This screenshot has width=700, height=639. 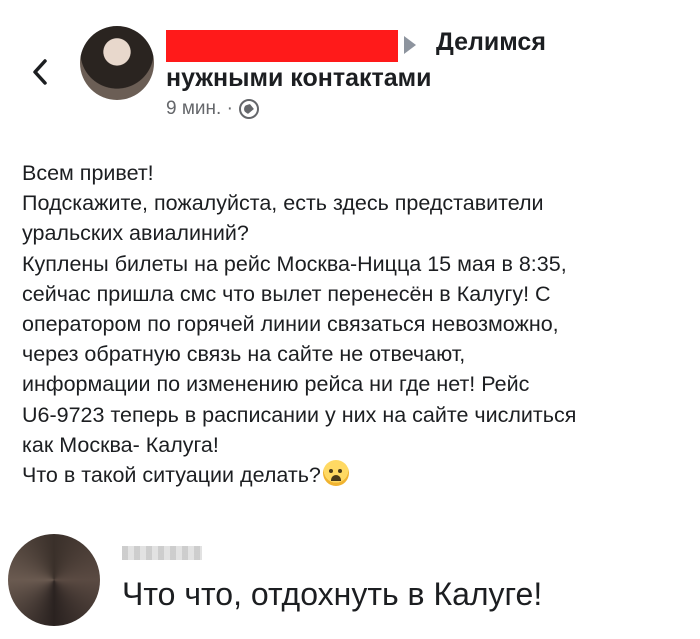 I want to click on crying-face-icon, so click(x=335, y=473).